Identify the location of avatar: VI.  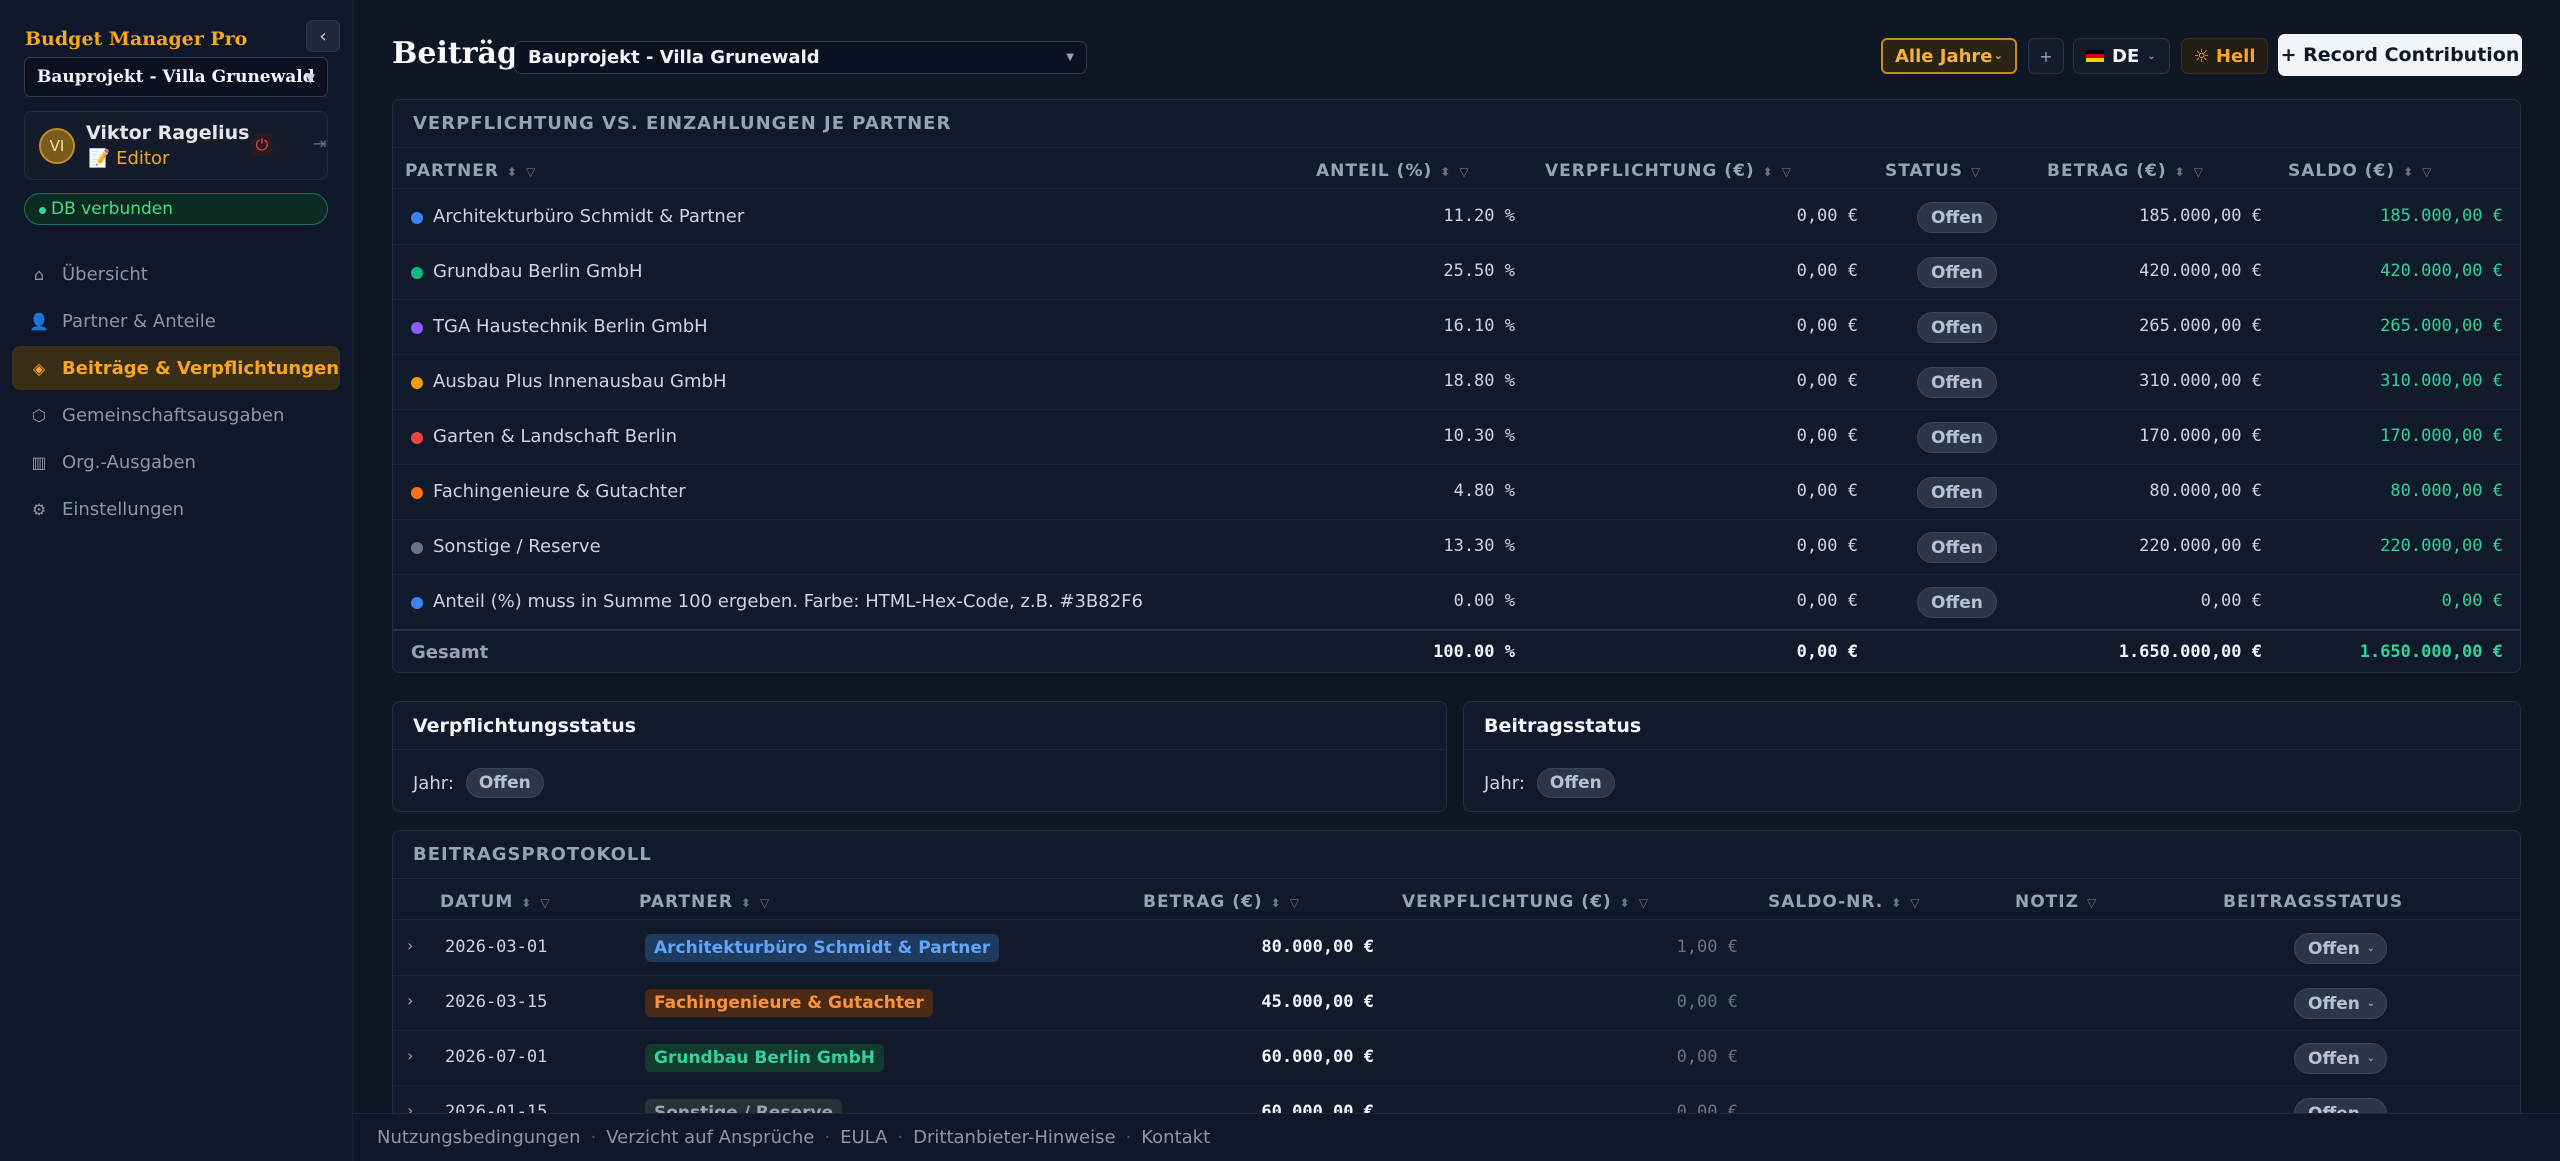
(57, 146).